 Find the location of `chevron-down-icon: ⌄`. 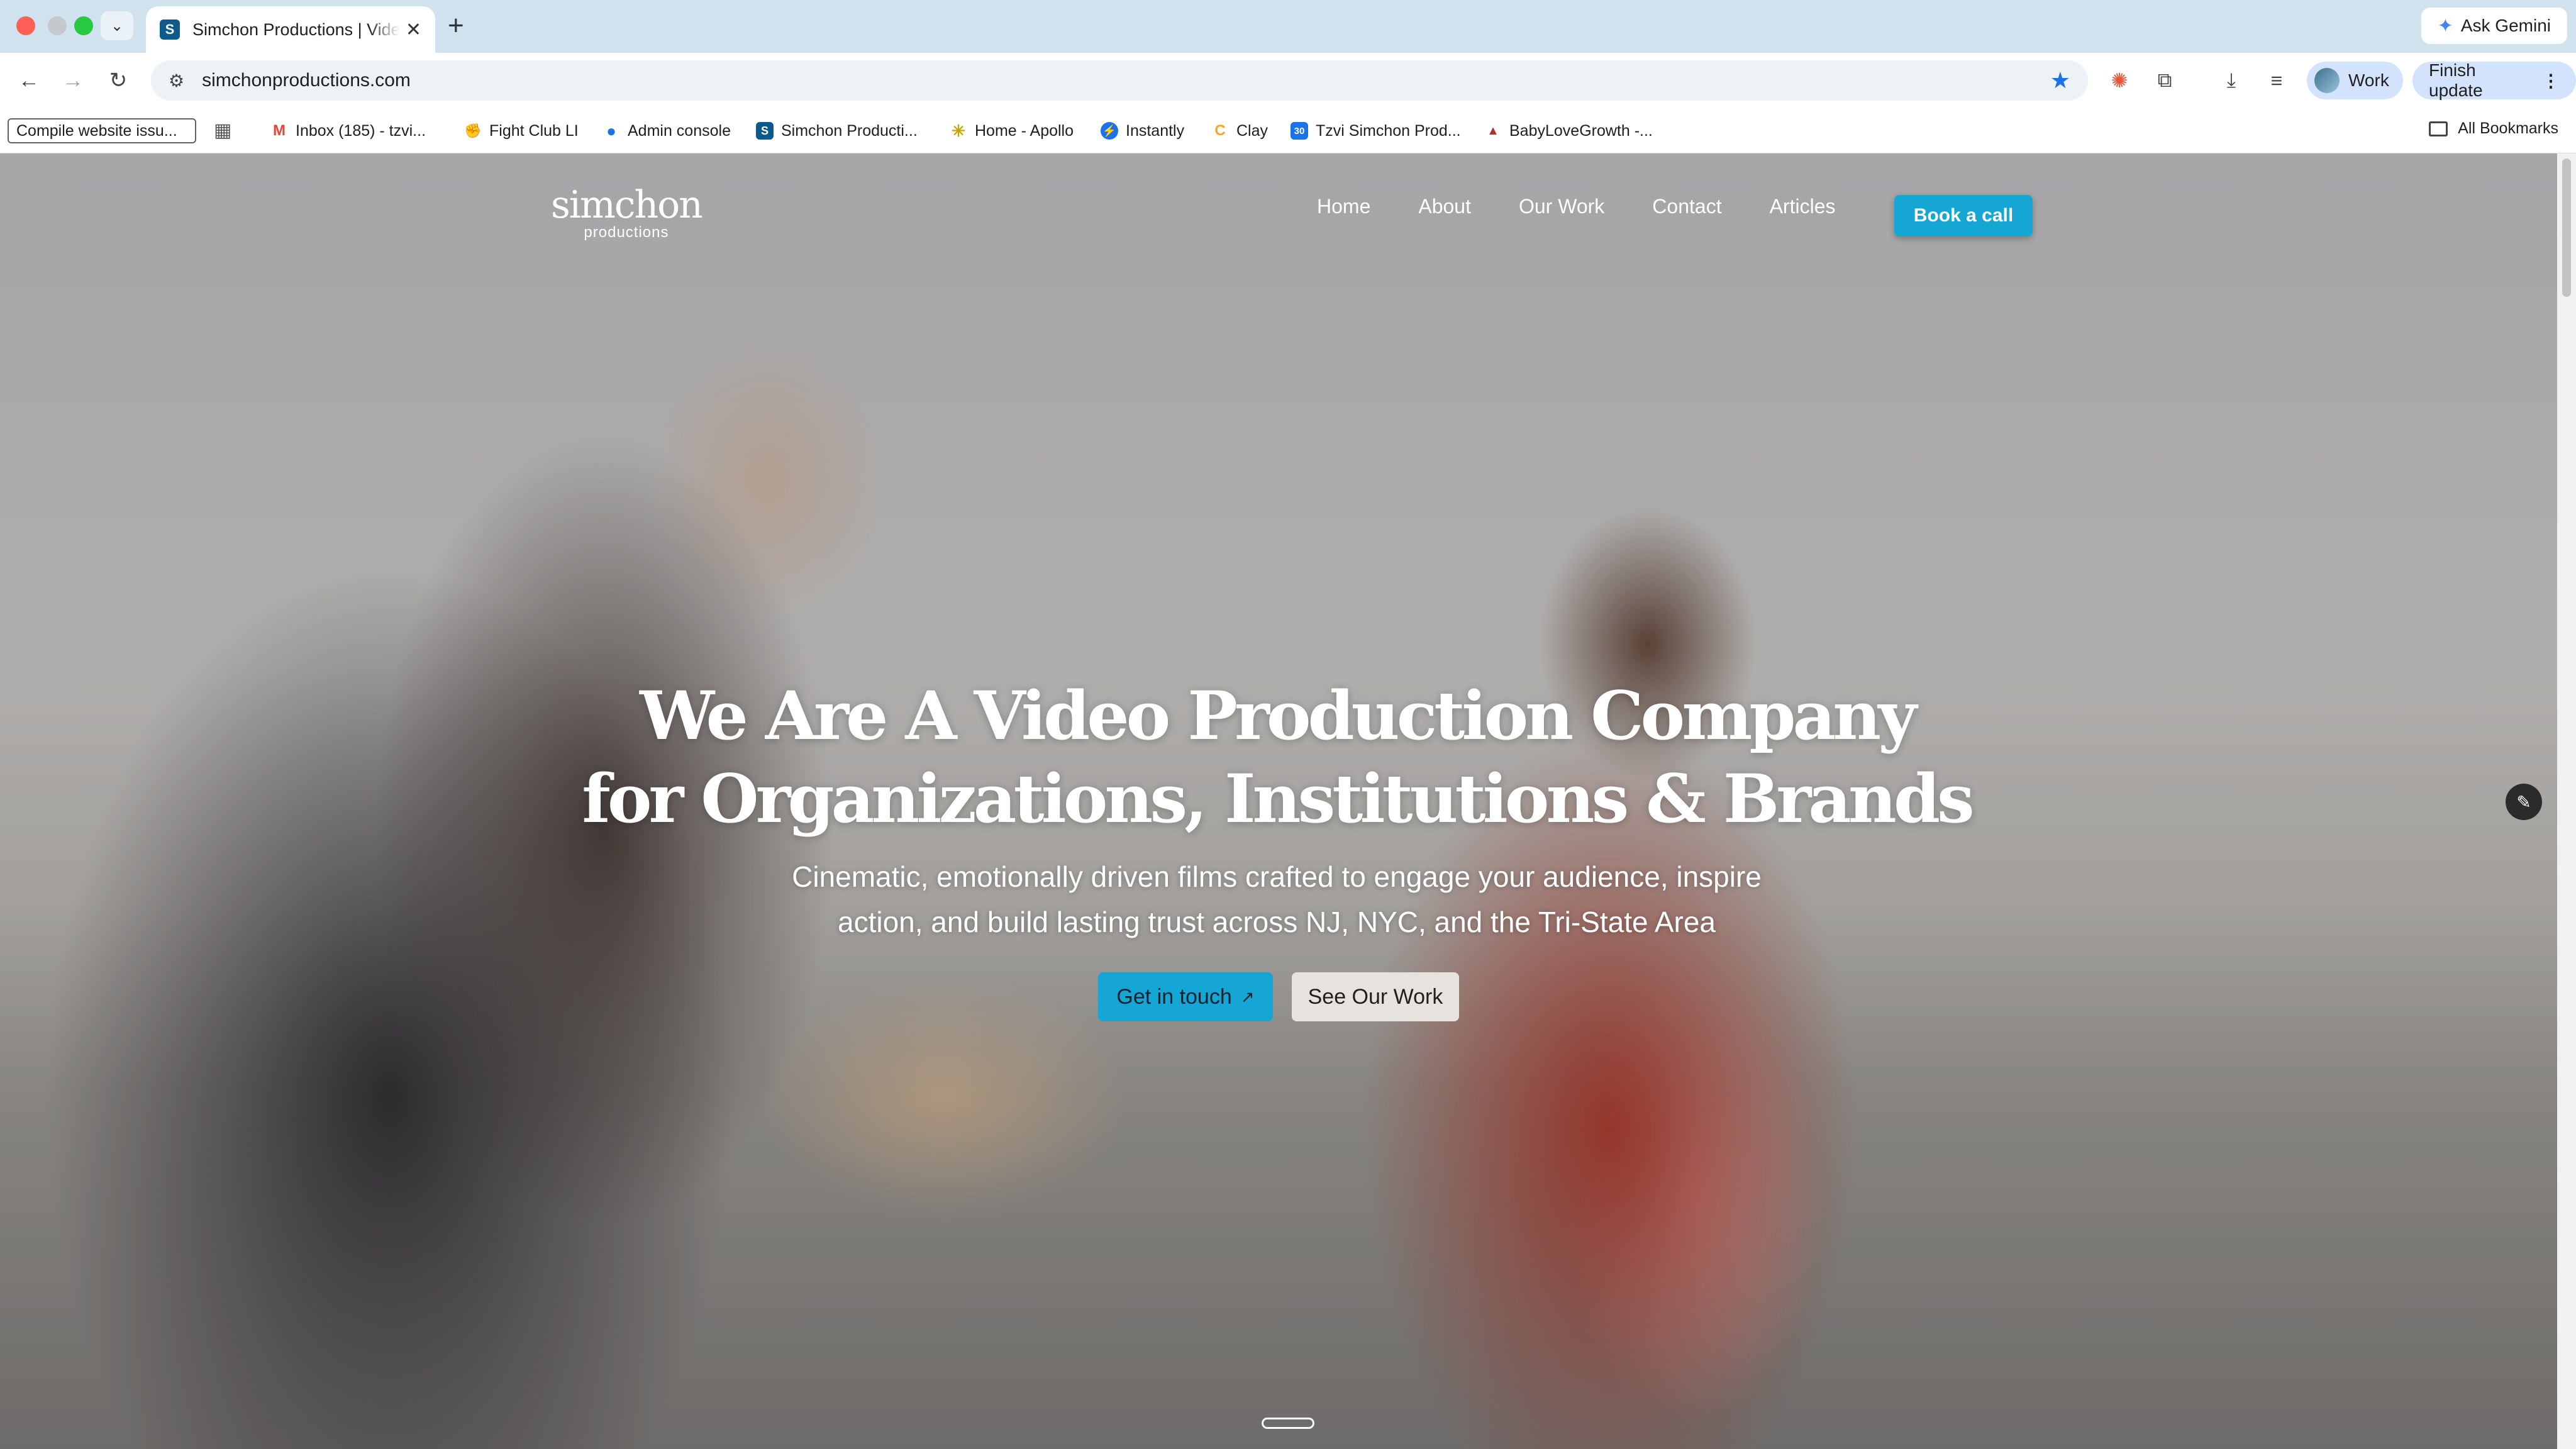

chevron-down-icon: ⌄ is located at coordinates (117, 26).